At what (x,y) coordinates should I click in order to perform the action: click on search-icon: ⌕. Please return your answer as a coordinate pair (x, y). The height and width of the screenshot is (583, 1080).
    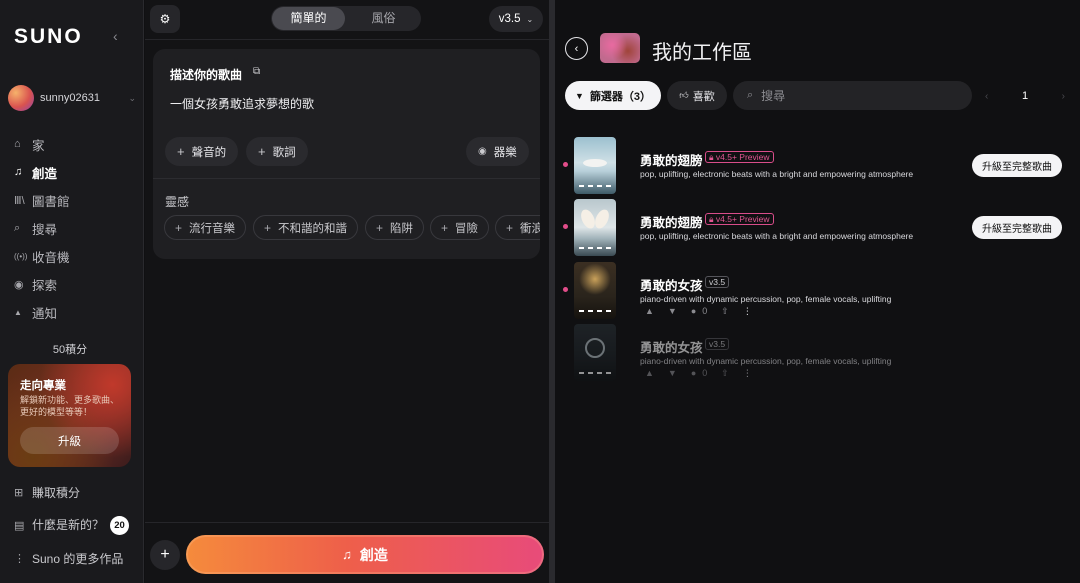
    Looking at the image, I should click on (750, 95).